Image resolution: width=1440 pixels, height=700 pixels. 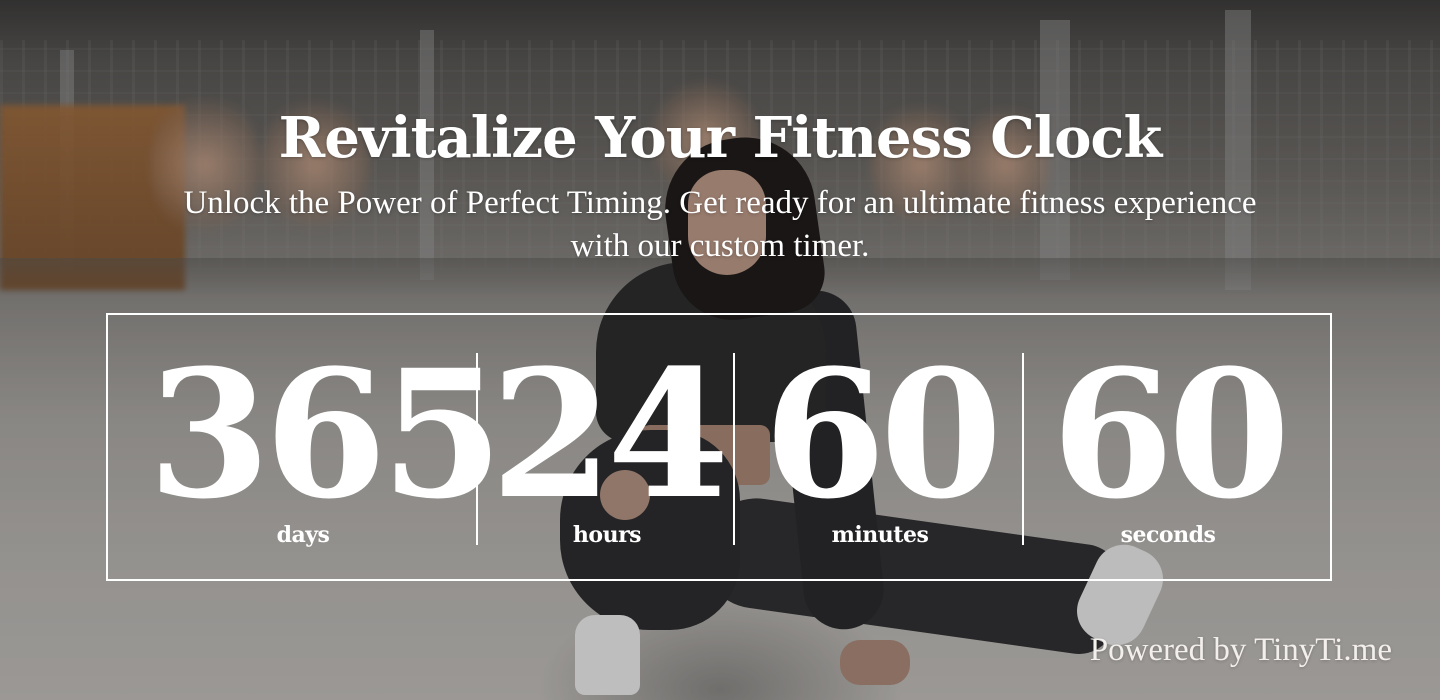 I want to click on countdown-minutes: 60 minutes, so click(x=880, y=447).